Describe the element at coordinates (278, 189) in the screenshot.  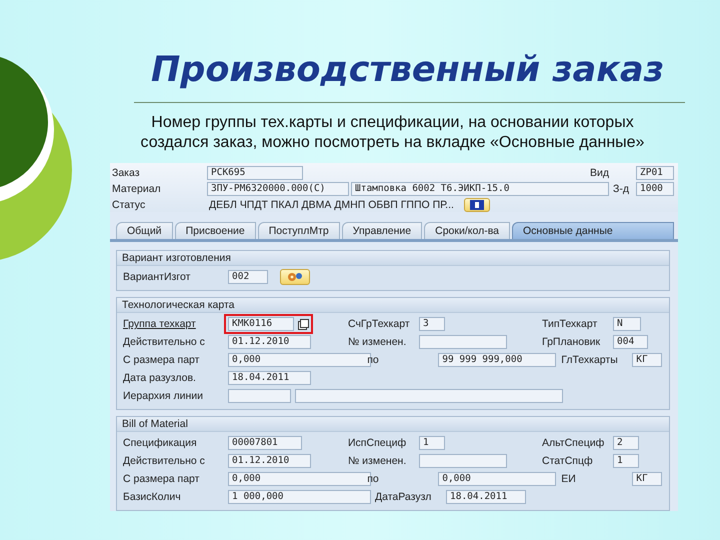
I see `input-field: ЗПУ-РМ6320000.000(С)` at that location.